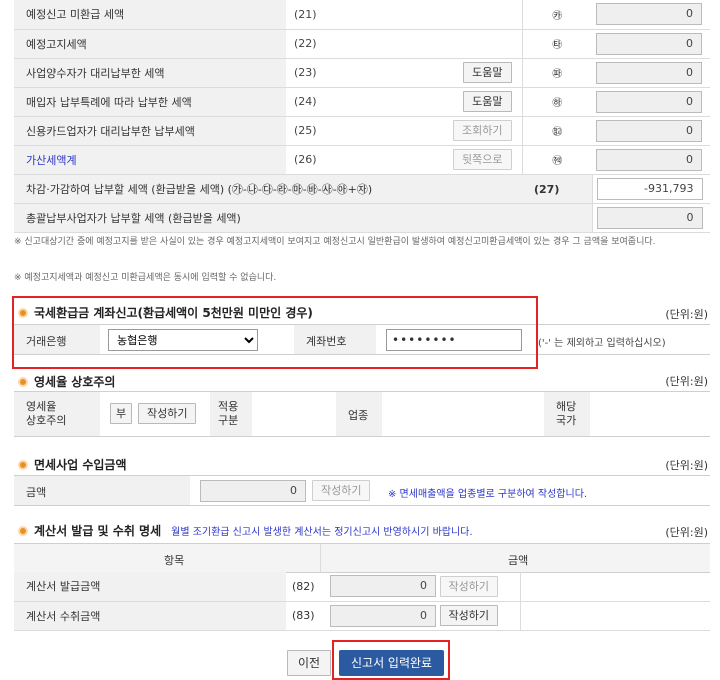 The width and height of the screenshot is (720, 680). I want to click on zero-rate-write-button: 작성하기, so click(167, 413).